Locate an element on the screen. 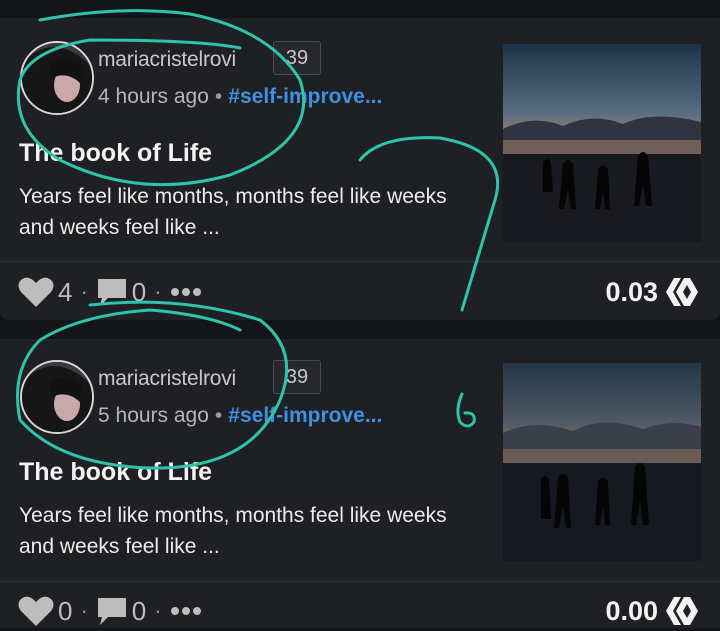 The image size is (720, 631). payout: 0.00 is located at coordinates (652, 611).